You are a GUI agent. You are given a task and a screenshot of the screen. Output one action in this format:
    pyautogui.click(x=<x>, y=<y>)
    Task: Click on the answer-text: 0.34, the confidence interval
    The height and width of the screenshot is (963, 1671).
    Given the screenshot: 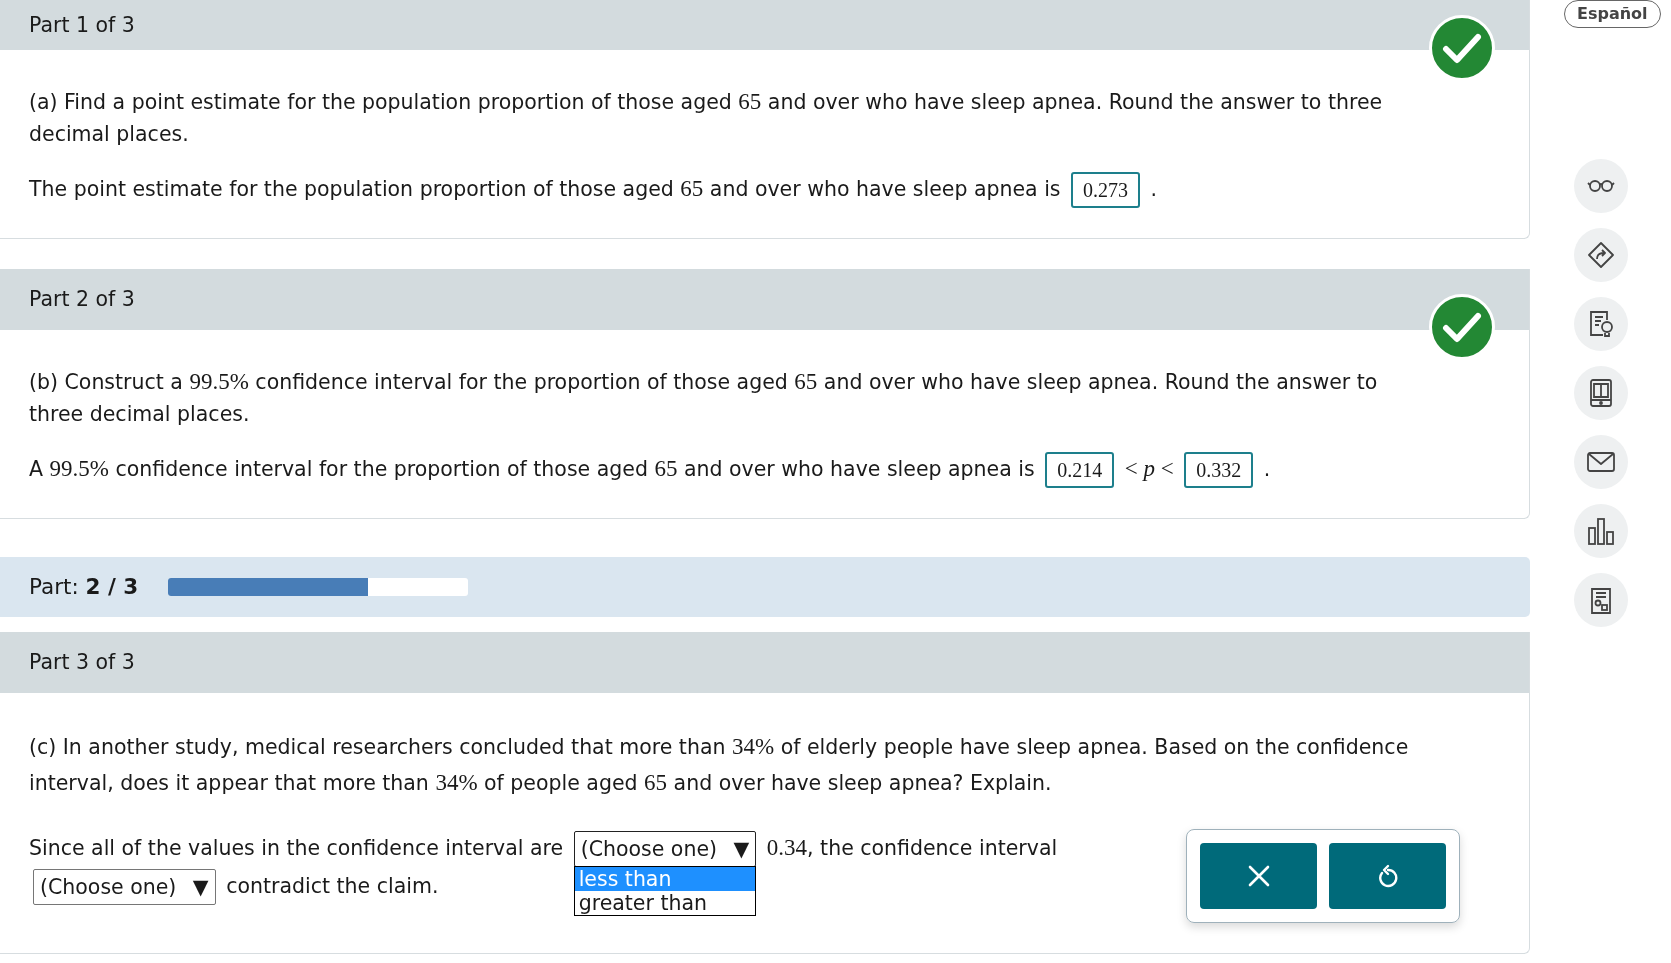 What is the action you would take?
    pyautogui.click(x=912, y=848)
    